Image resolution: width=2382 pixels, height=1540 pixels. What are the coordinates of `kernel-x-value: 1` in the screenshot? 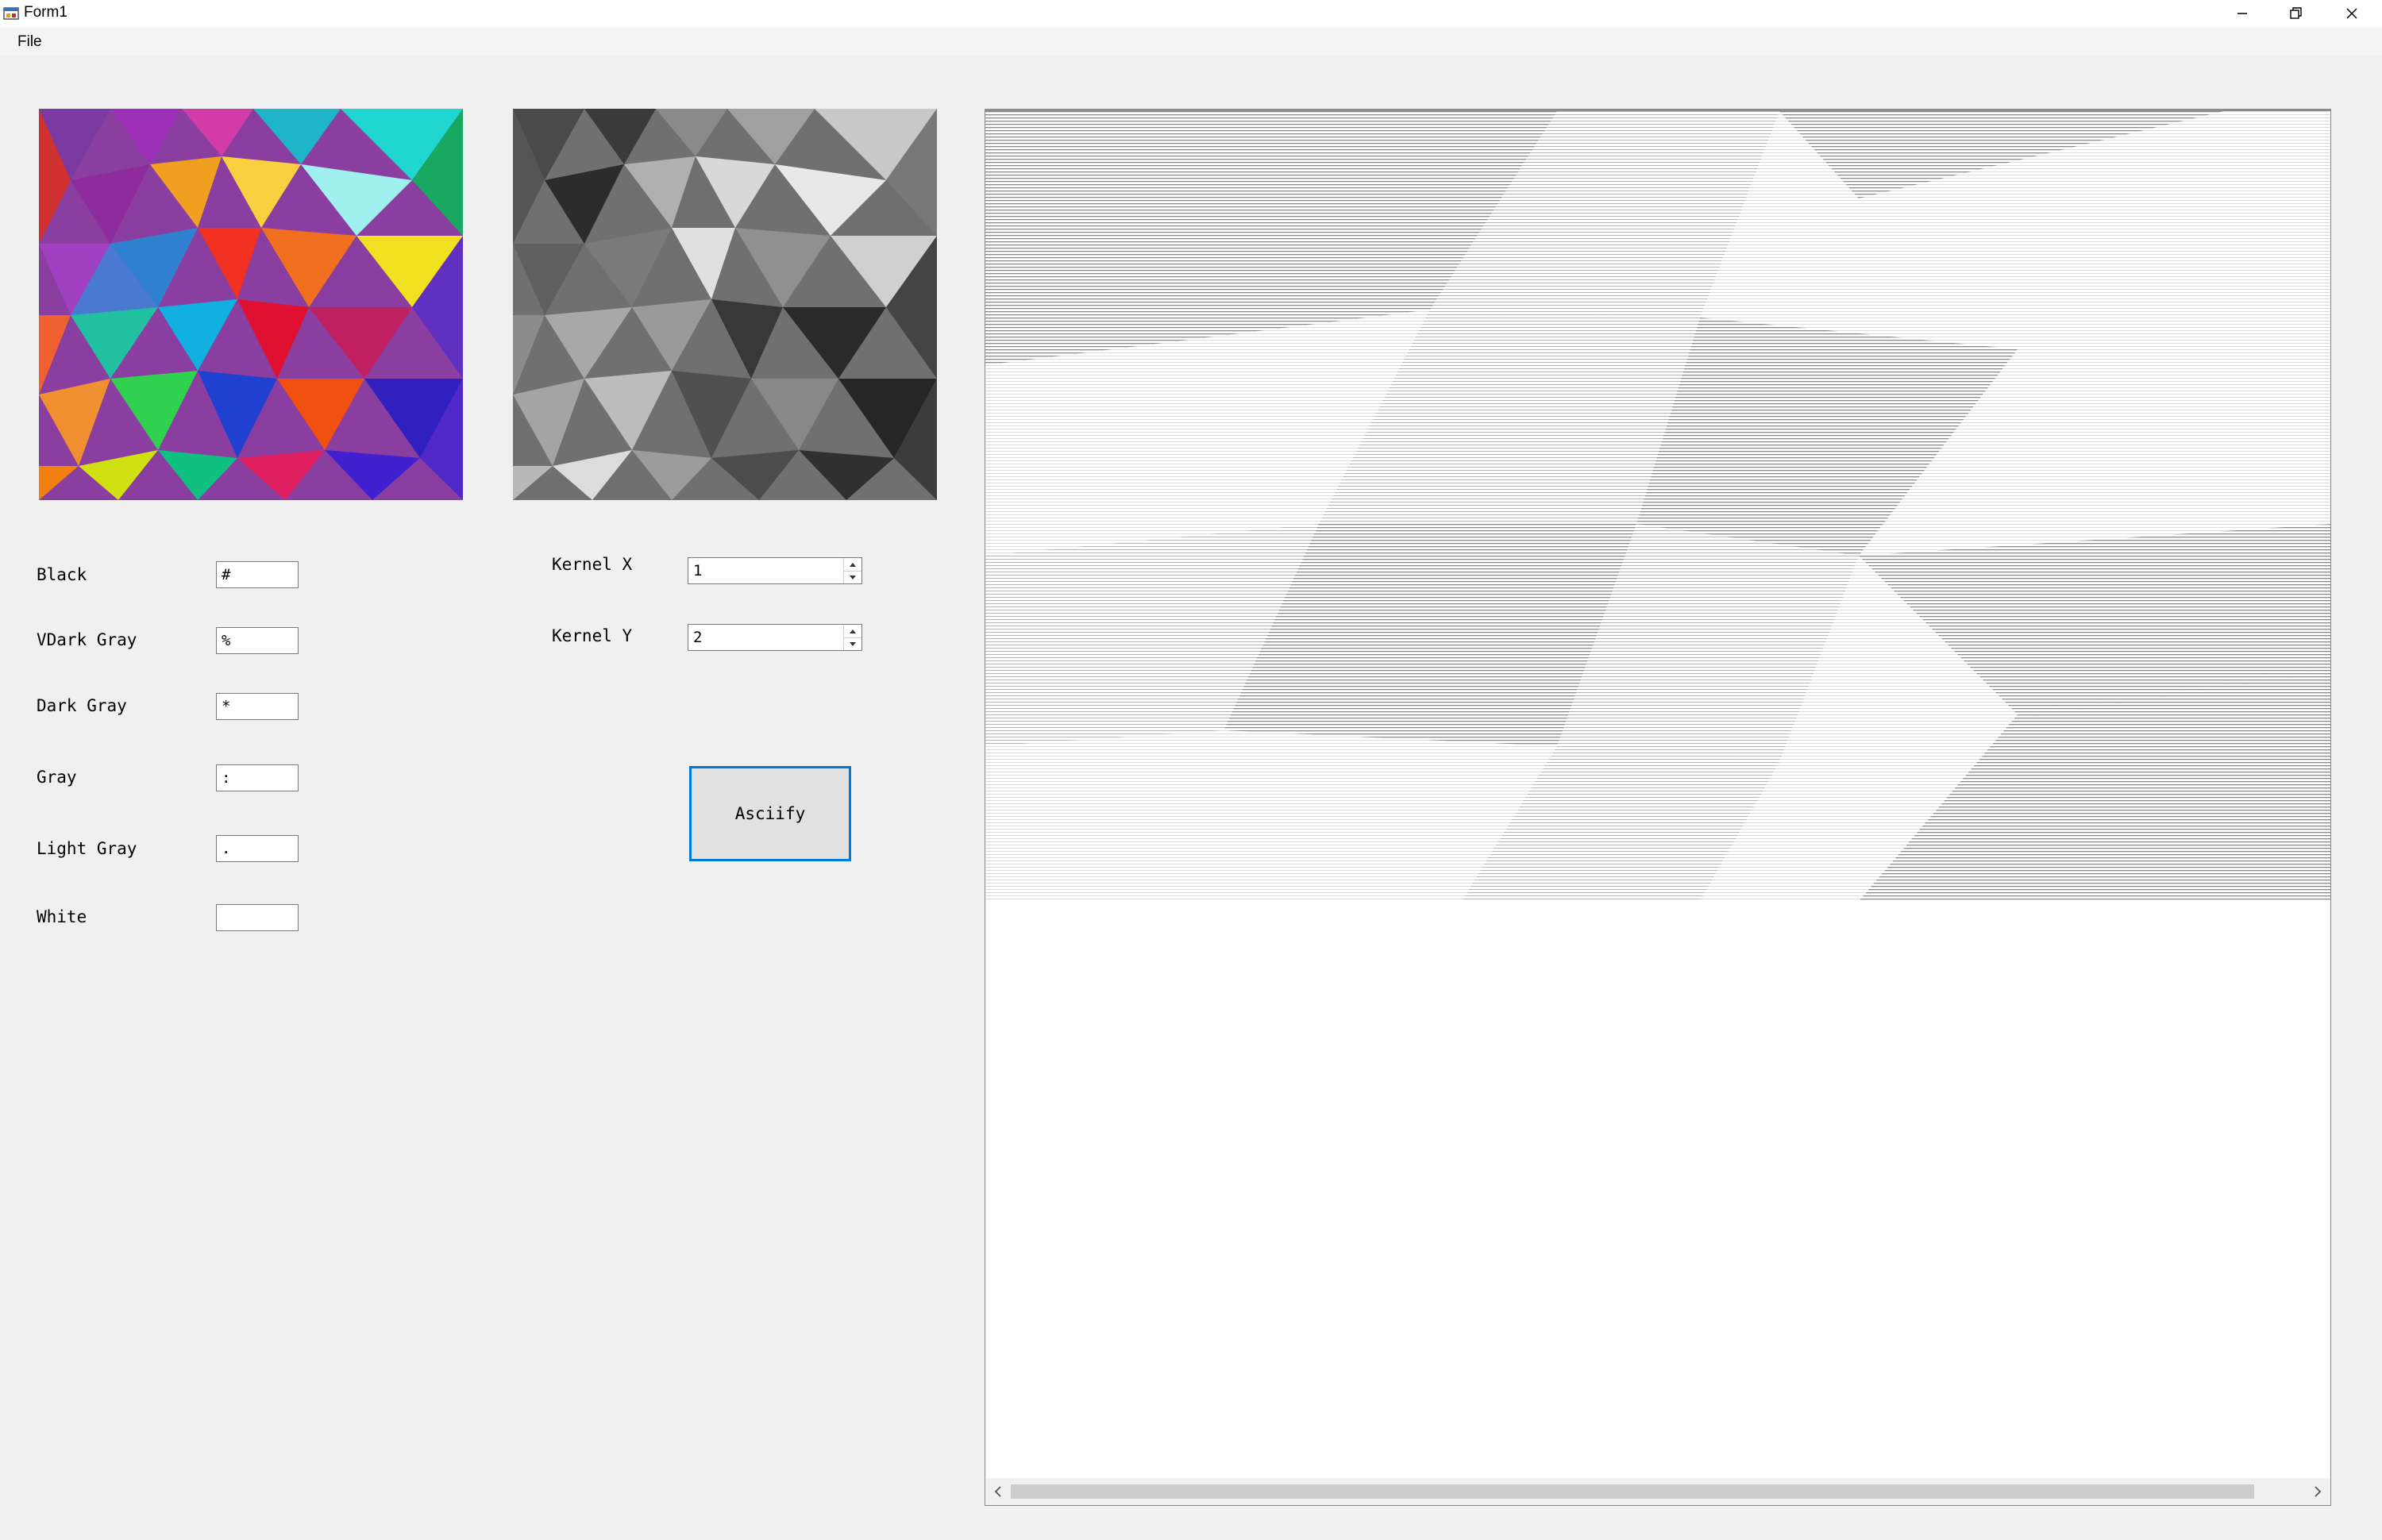 It's located at (697, 570).